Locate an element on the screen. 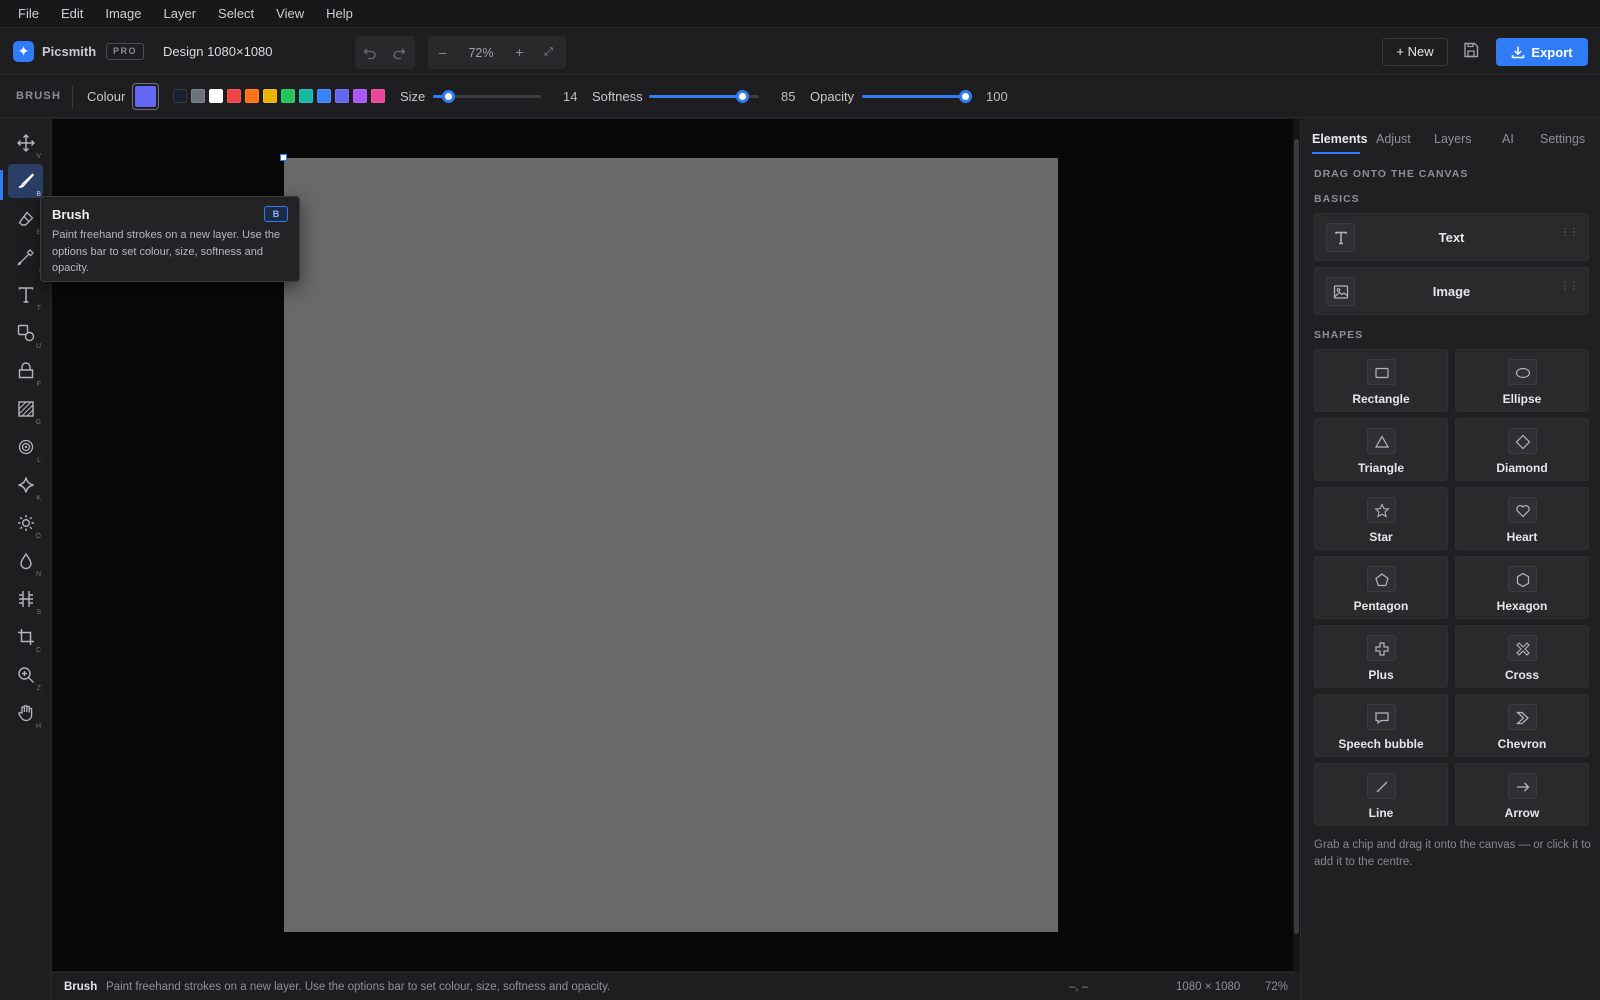 The image size is (1600, 1000). opacity-label: Opacity is located at coordinates (832, 96).